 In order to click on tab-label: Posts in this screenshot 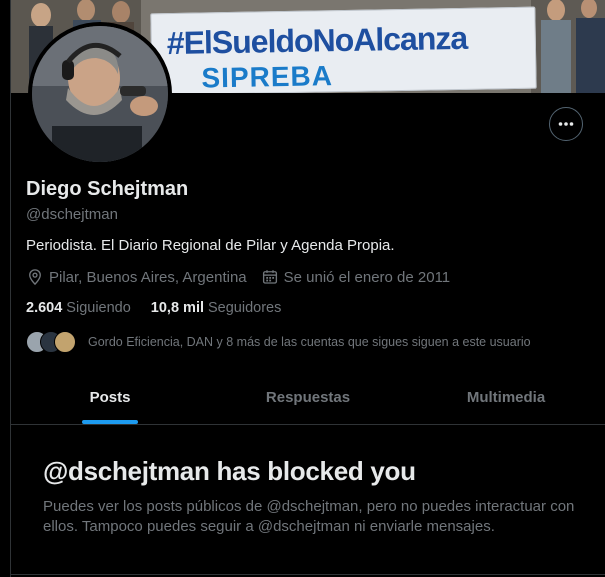, I will do `click(110, 397)`.